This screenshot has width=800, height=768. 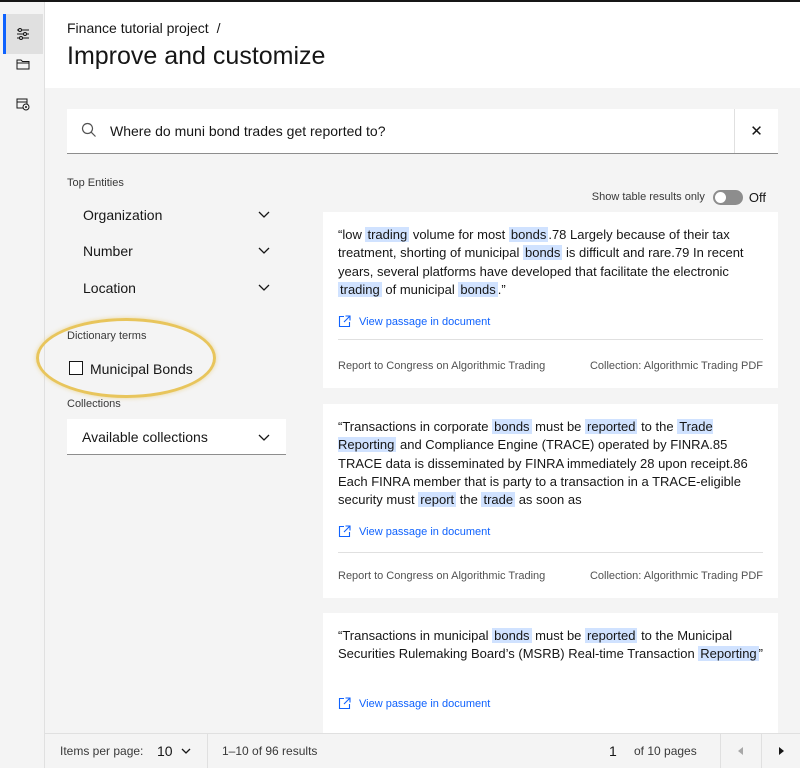 I want to click on dropdown-value: Available collections, so click(x=145, y=437).